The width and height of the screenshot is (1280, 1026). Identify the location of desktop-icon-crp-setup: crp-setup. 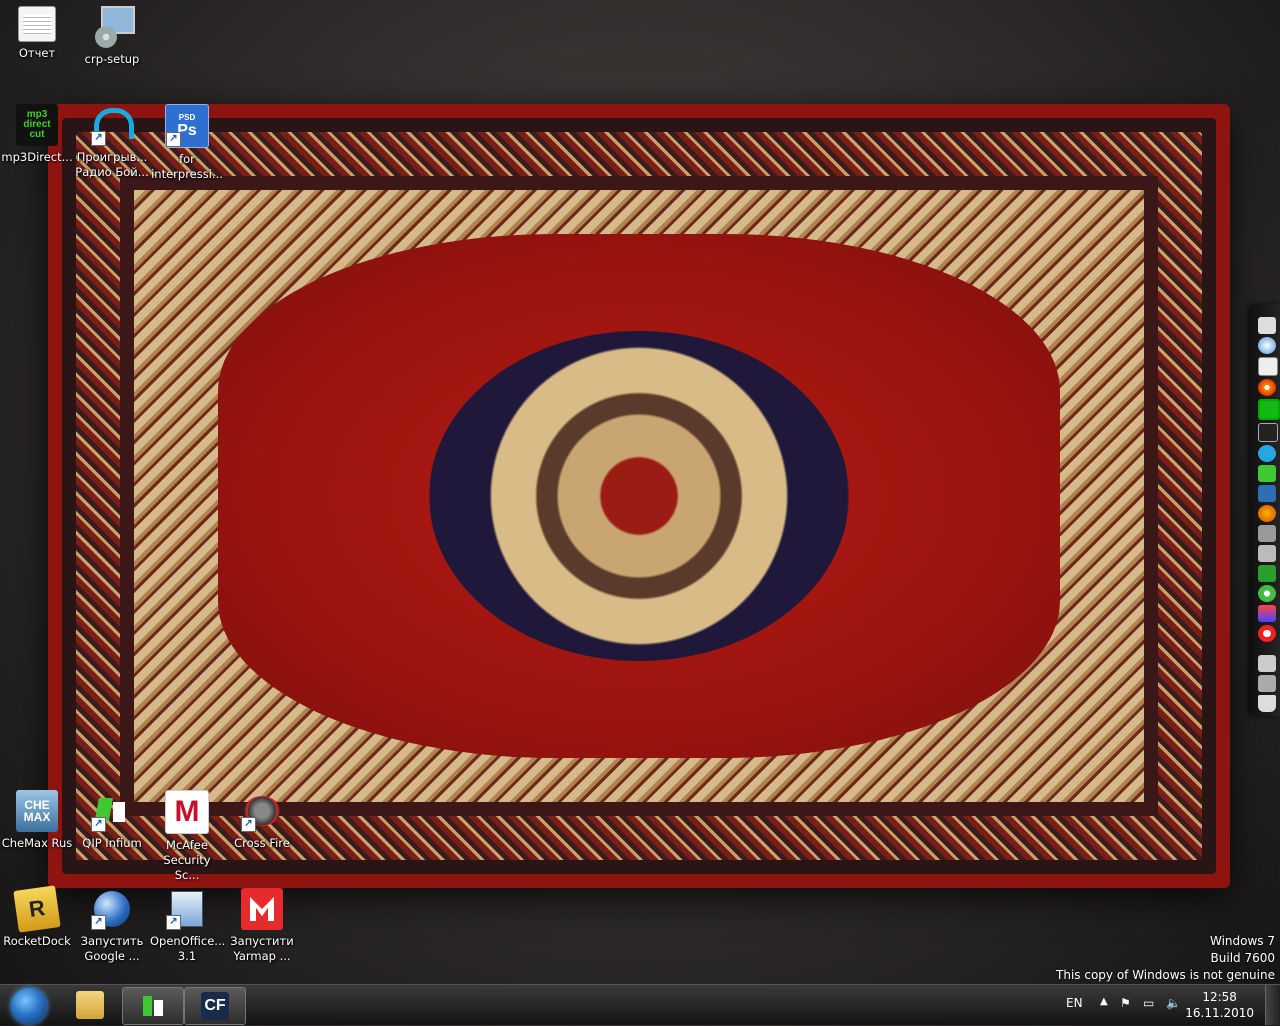
(112, 36).